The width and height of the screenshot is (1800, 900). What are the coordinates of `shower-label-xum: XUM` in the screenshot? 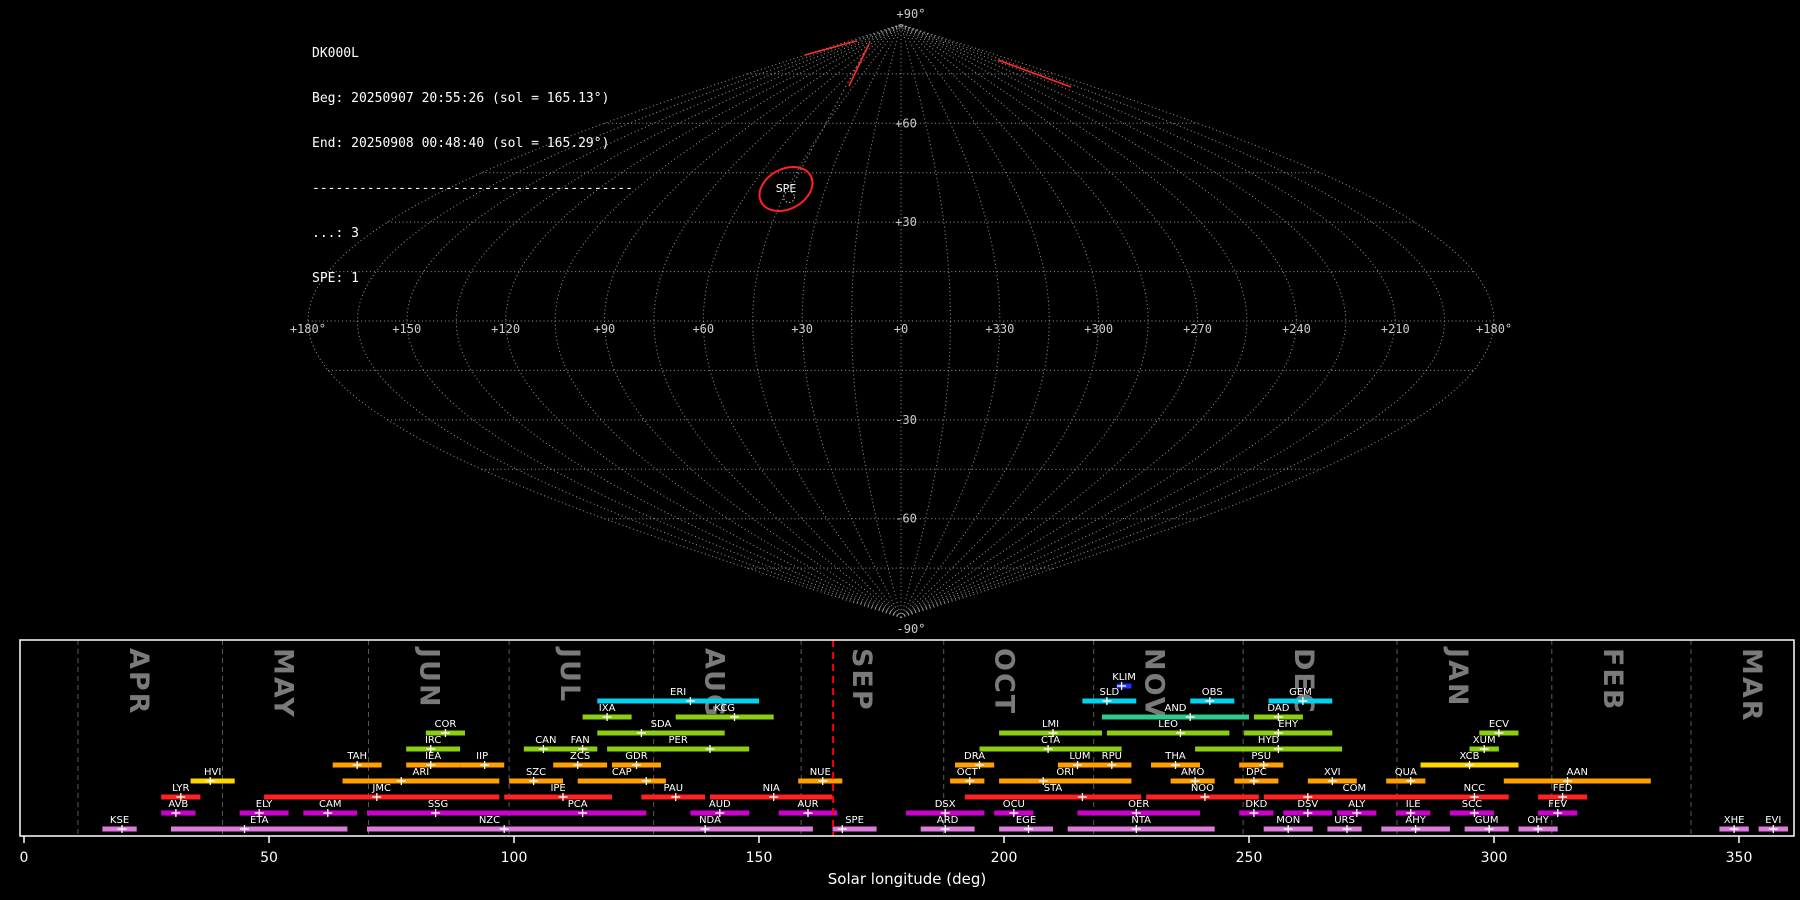 It's located at (1484, 740).